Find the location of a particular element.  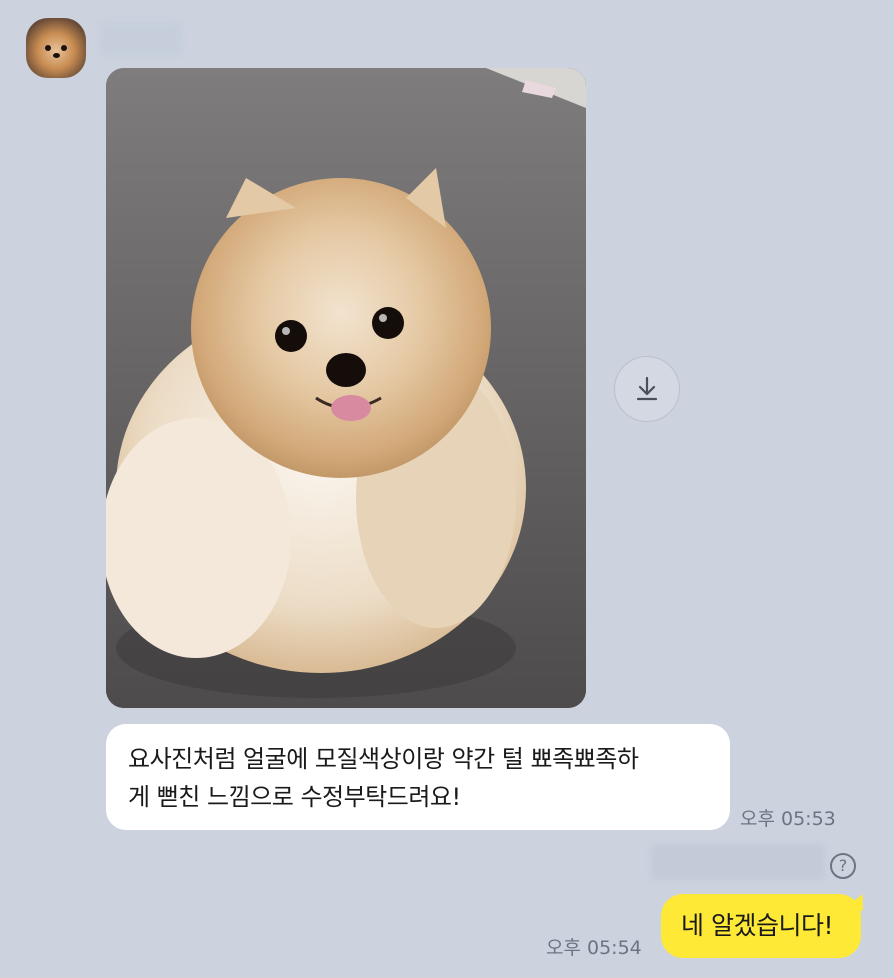

incoming-message-line-2: 게 뻗친 느낌으로 수정부탁드려요! is located at coordinates (294, 797).